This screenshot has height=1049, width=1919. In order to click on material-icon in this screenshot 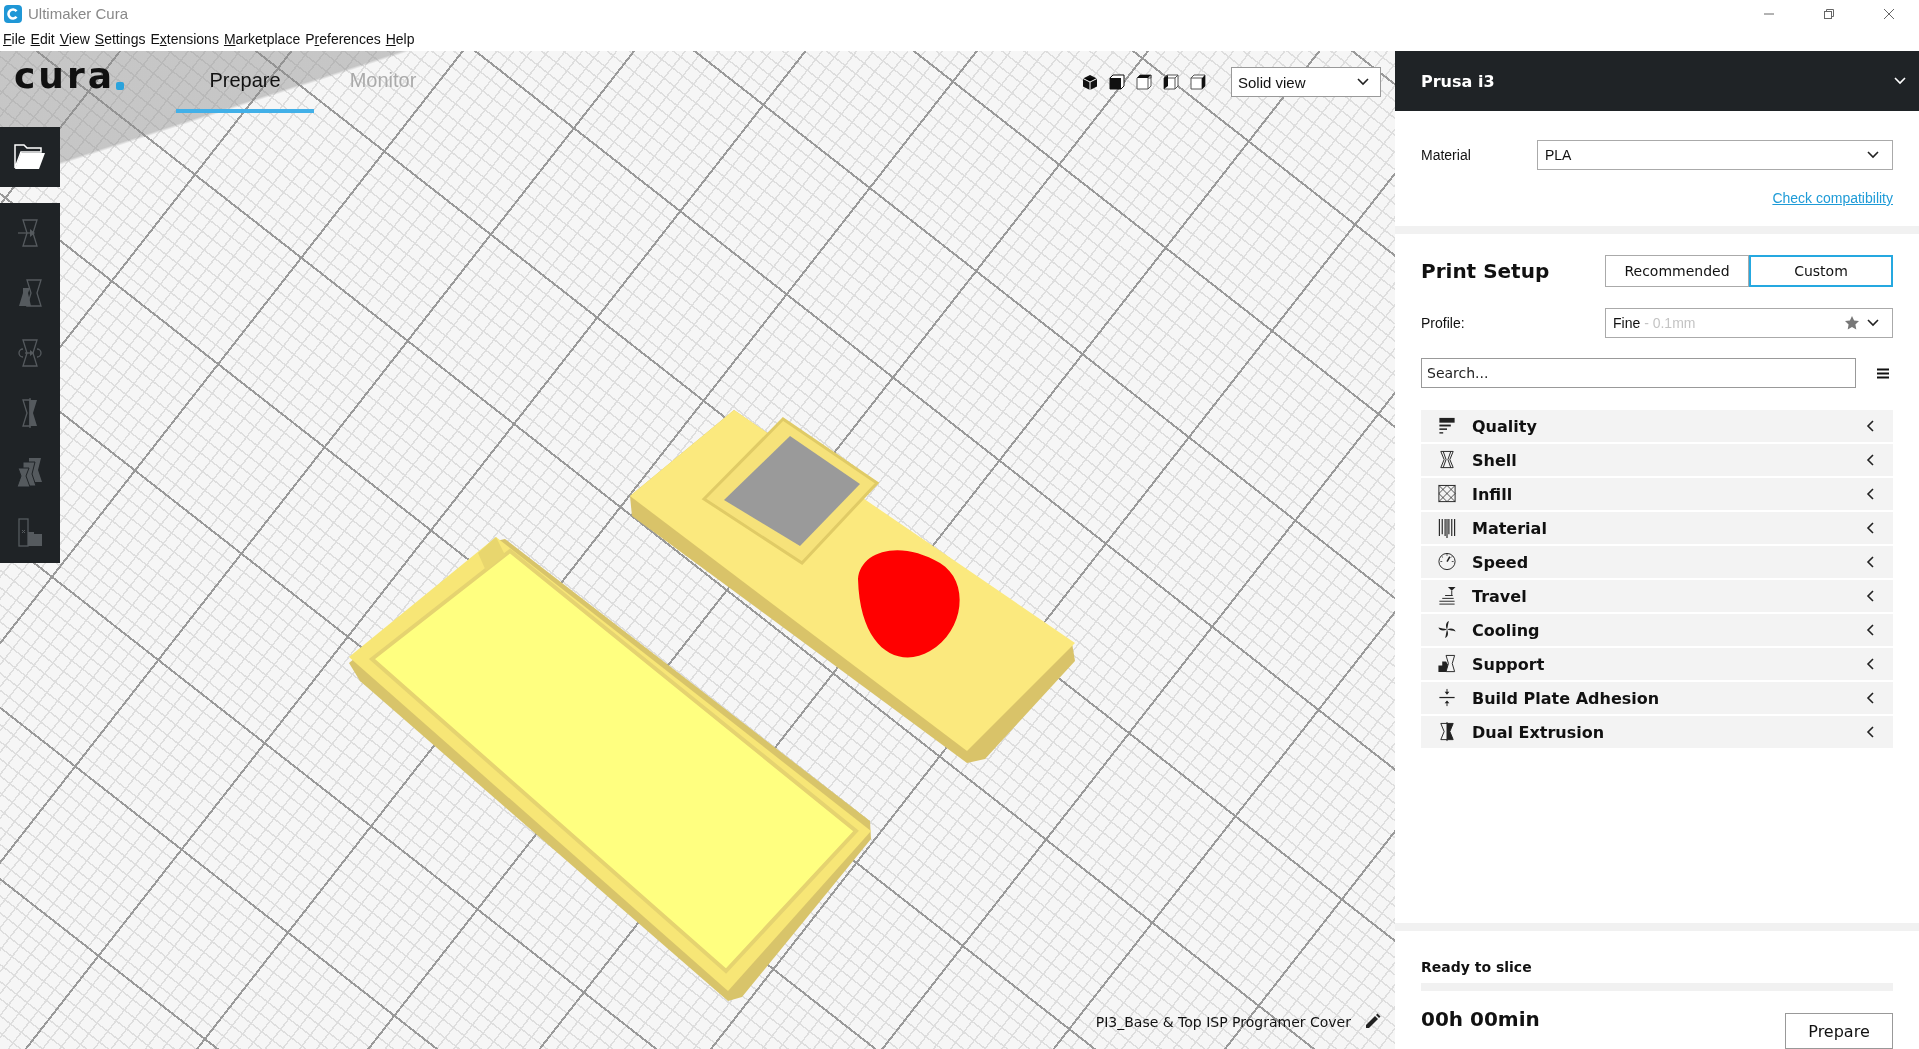, I will do `click(1447, 528)`.